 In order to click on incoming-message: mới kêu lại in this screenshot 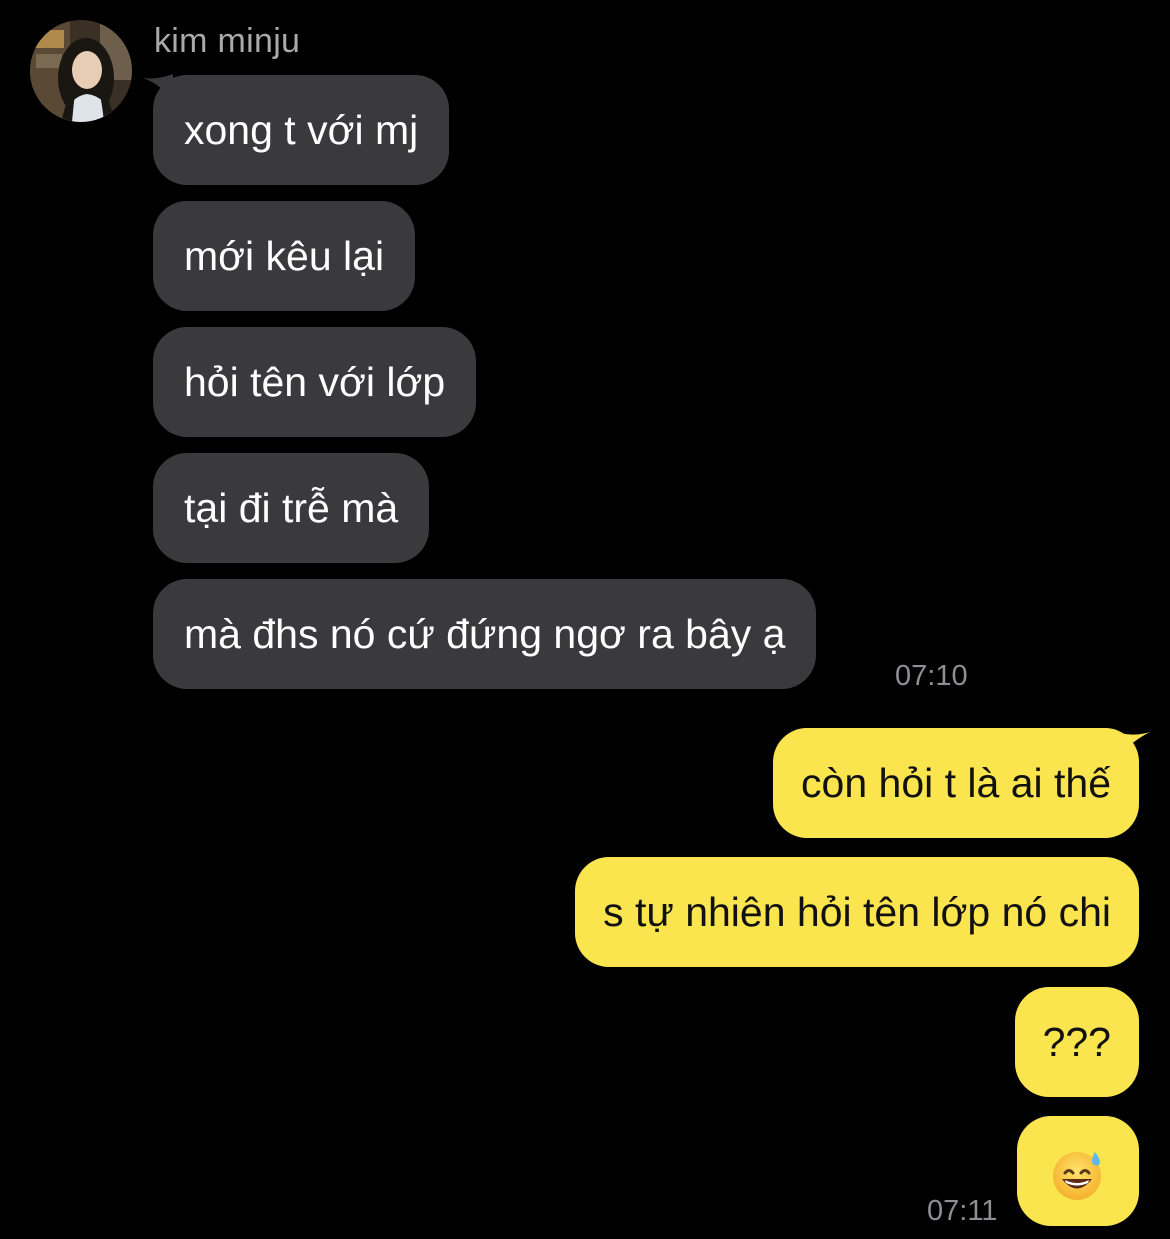, I will do `click(284, 256)`.